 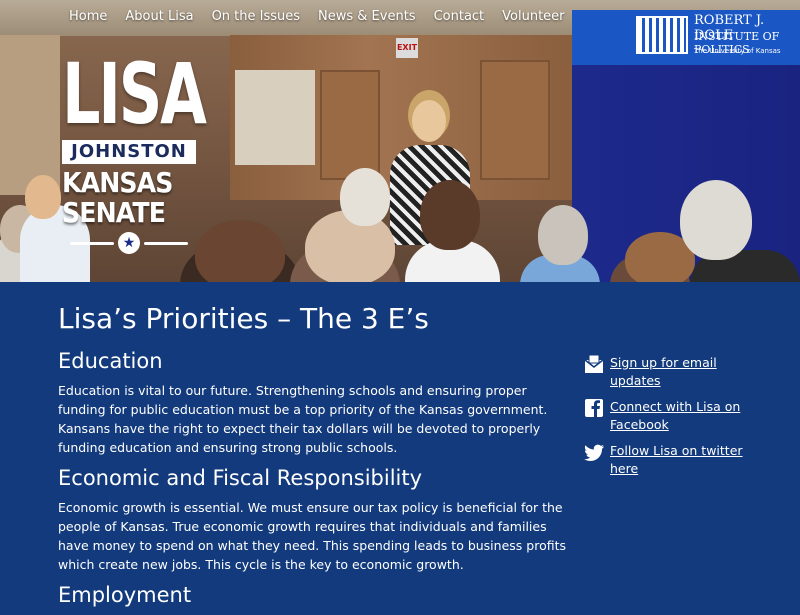 I want to click on page-title: Lisa’s Priorities – The 3 E’s, so click(x=243, y=318).